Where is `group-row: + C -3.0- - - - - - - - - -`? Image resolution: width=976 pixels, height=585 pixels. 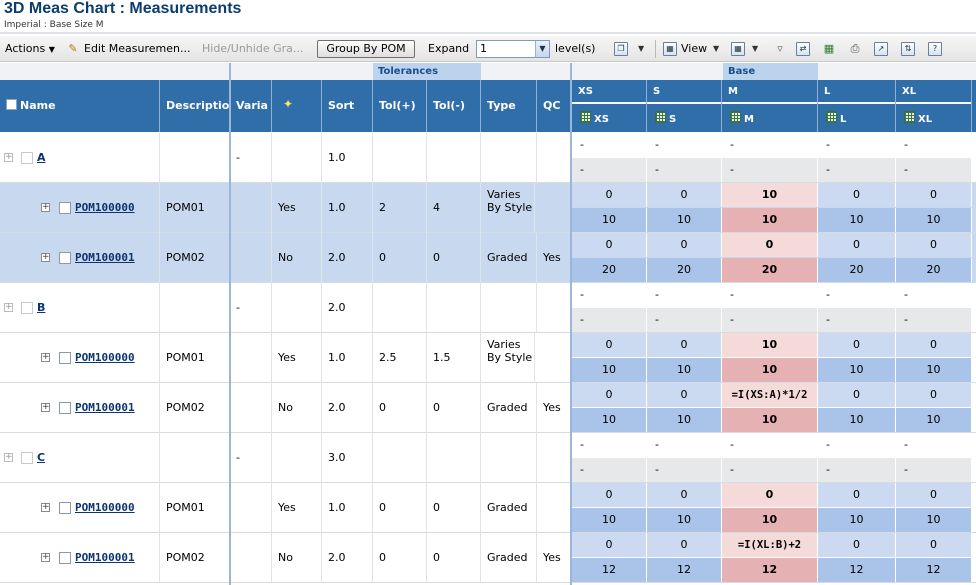 group-row: + C -3.0- - - - - - - - - - is located at coordinates (488, 458).